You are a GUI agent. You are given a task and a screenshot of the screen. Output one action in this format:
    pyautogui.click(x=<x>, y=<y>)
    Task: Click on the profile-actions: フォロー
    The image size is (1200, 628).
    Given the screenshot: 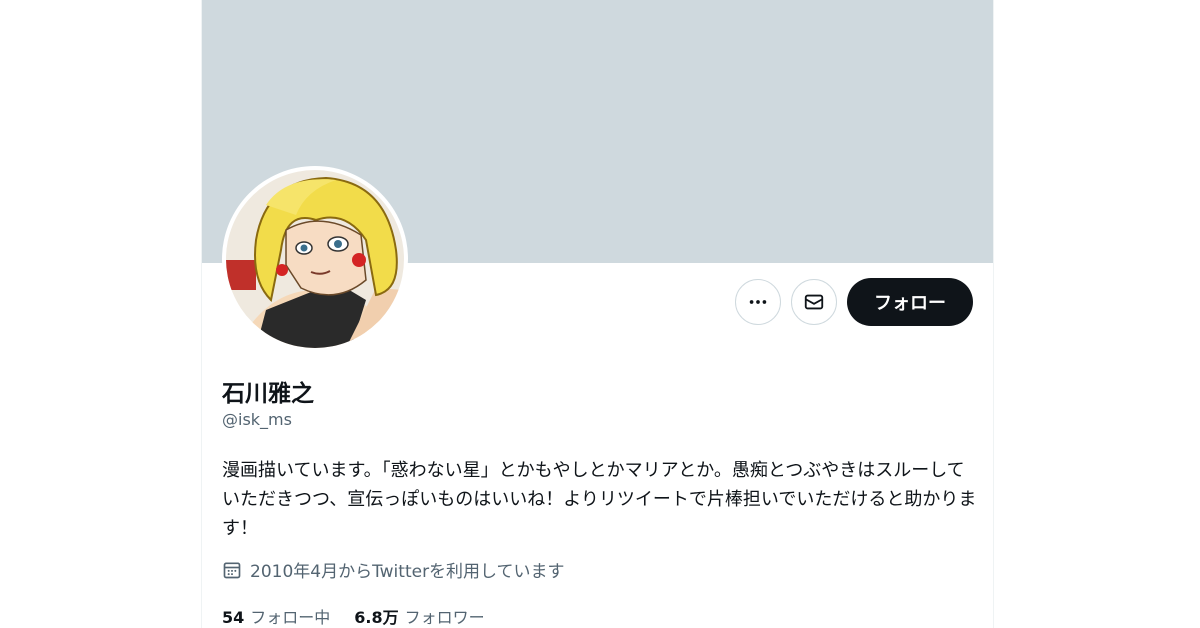 What is the action you would take?
    pyautogui.click(x=854, y=302)
    